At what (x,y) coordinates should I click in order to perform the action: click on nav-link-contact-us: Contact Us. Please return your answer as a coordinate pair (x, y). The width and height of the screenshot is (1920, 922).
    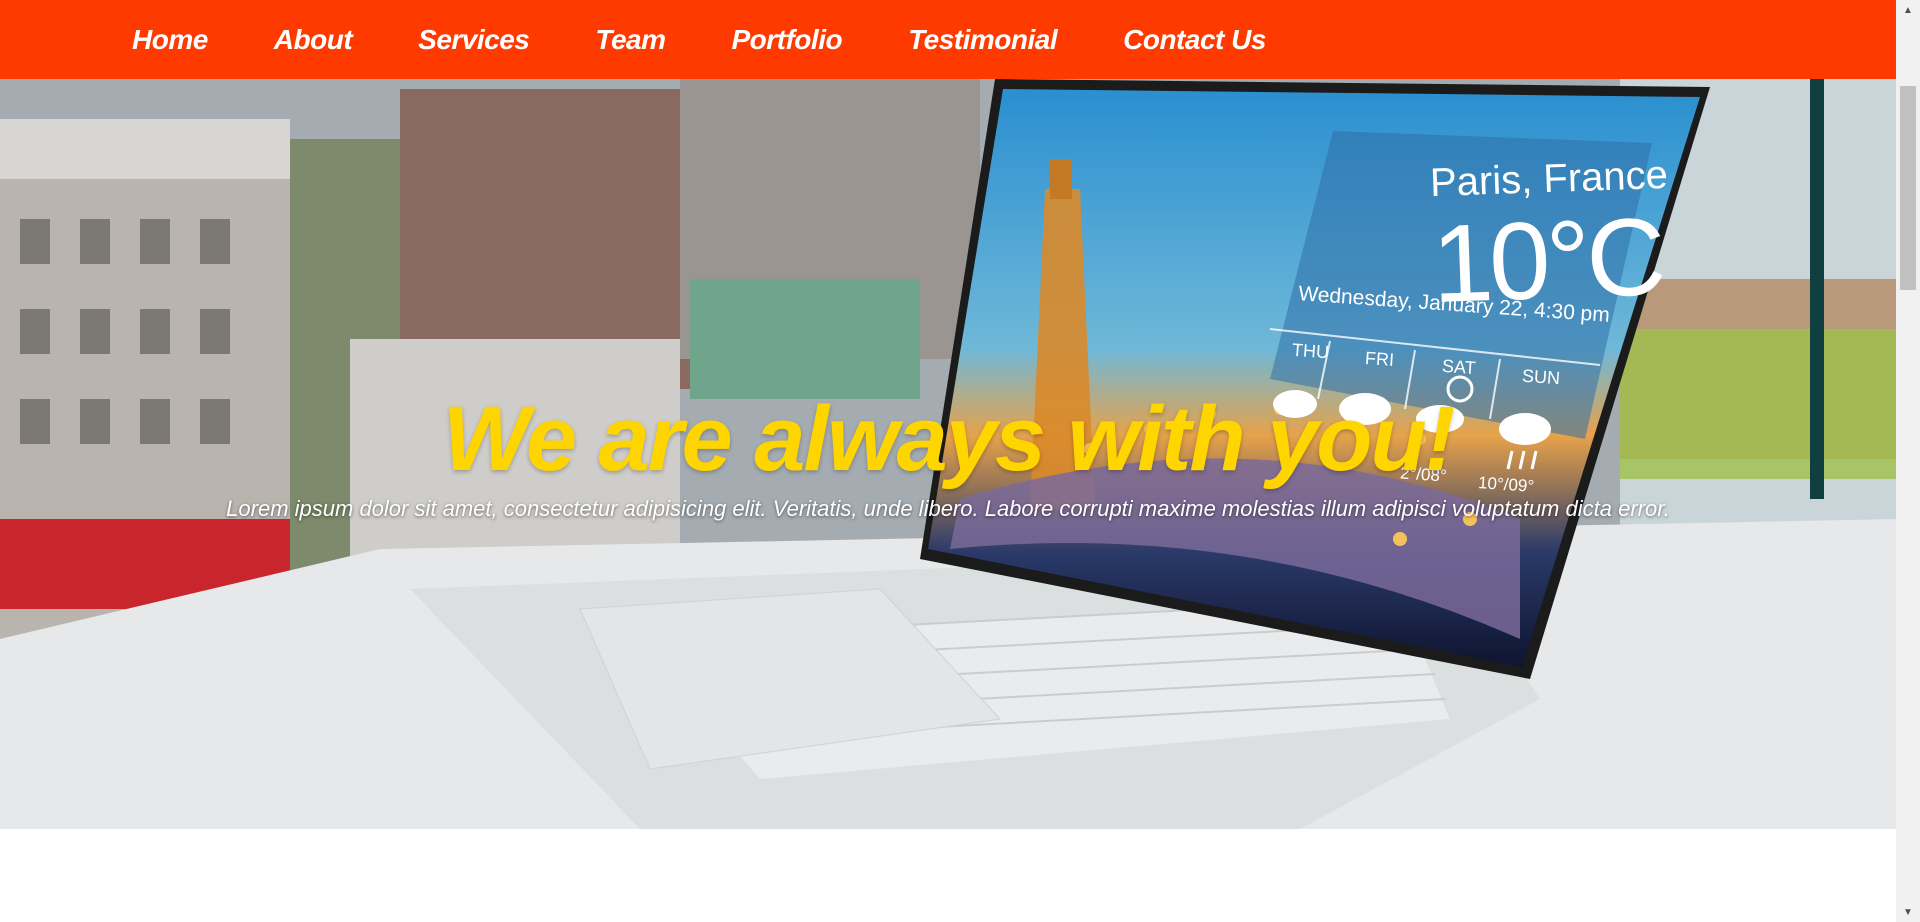
    Looking at the image, I should click on (1194, 40).